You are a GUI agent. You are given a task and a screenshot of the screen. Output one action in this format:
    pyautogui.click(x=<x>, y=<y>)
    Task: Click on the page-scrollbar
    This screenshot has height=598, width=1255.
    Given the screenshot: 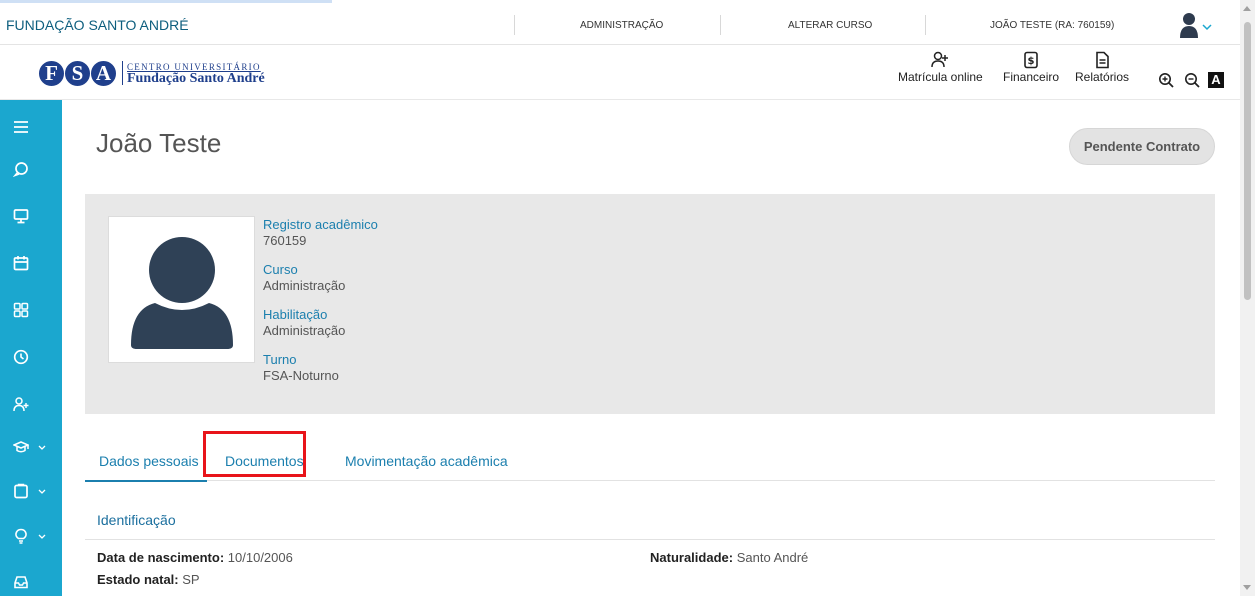 What is the action you would take?
    pyautogui.click(x=1247, y=298)
    